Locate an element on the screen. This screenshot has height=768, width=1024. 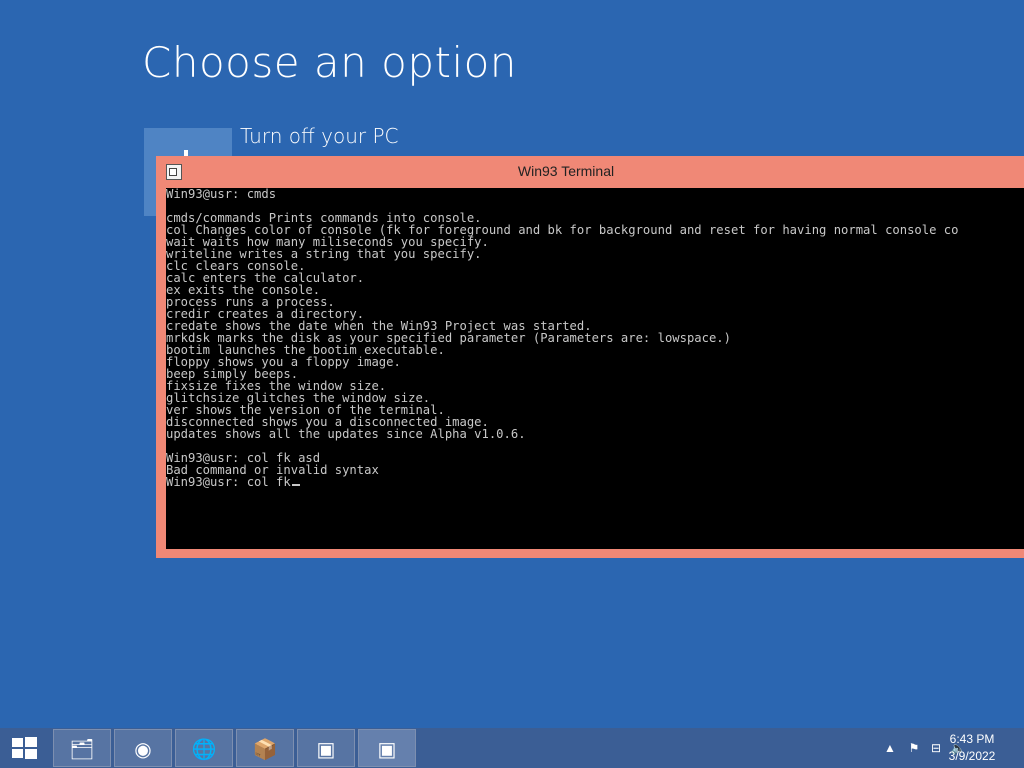
file-explorer-icon: 🗂 is located at coordinates (82, 749).